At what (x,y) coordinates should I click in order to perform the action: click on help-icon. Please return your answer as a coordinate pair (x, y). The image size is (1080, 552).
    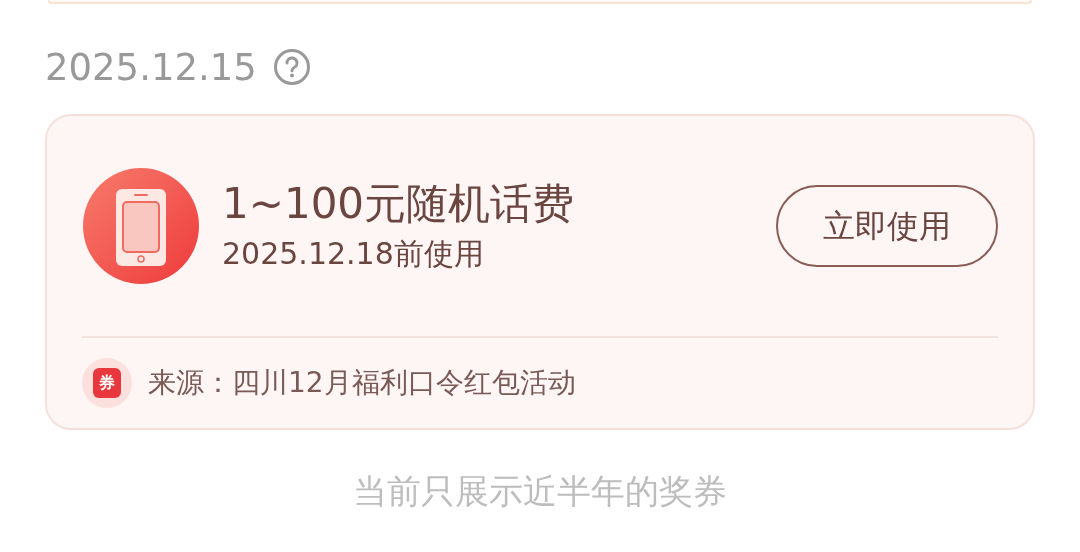
    Looking at the image, I should click on (291, 67).